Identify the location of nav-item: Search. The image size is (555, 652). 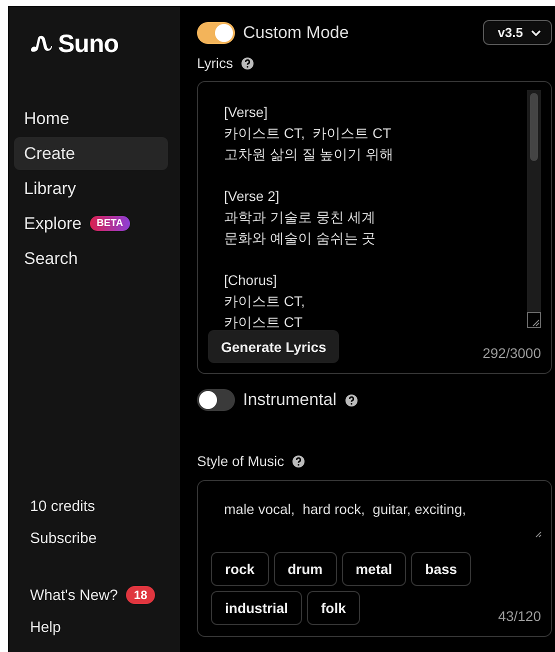
(91, 258).